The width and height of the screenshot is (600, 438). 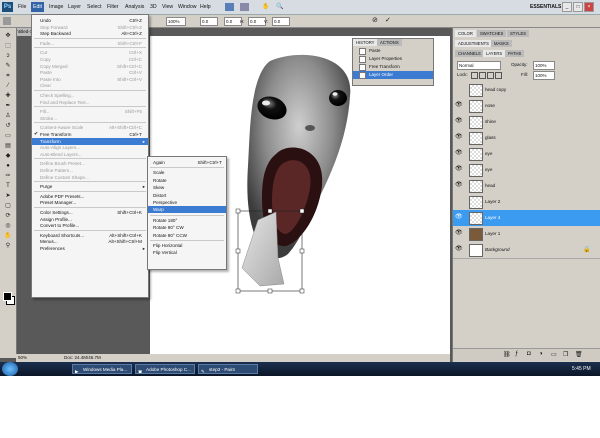 I want to click on opacity-field: 100%, so click(x=544, y=65).